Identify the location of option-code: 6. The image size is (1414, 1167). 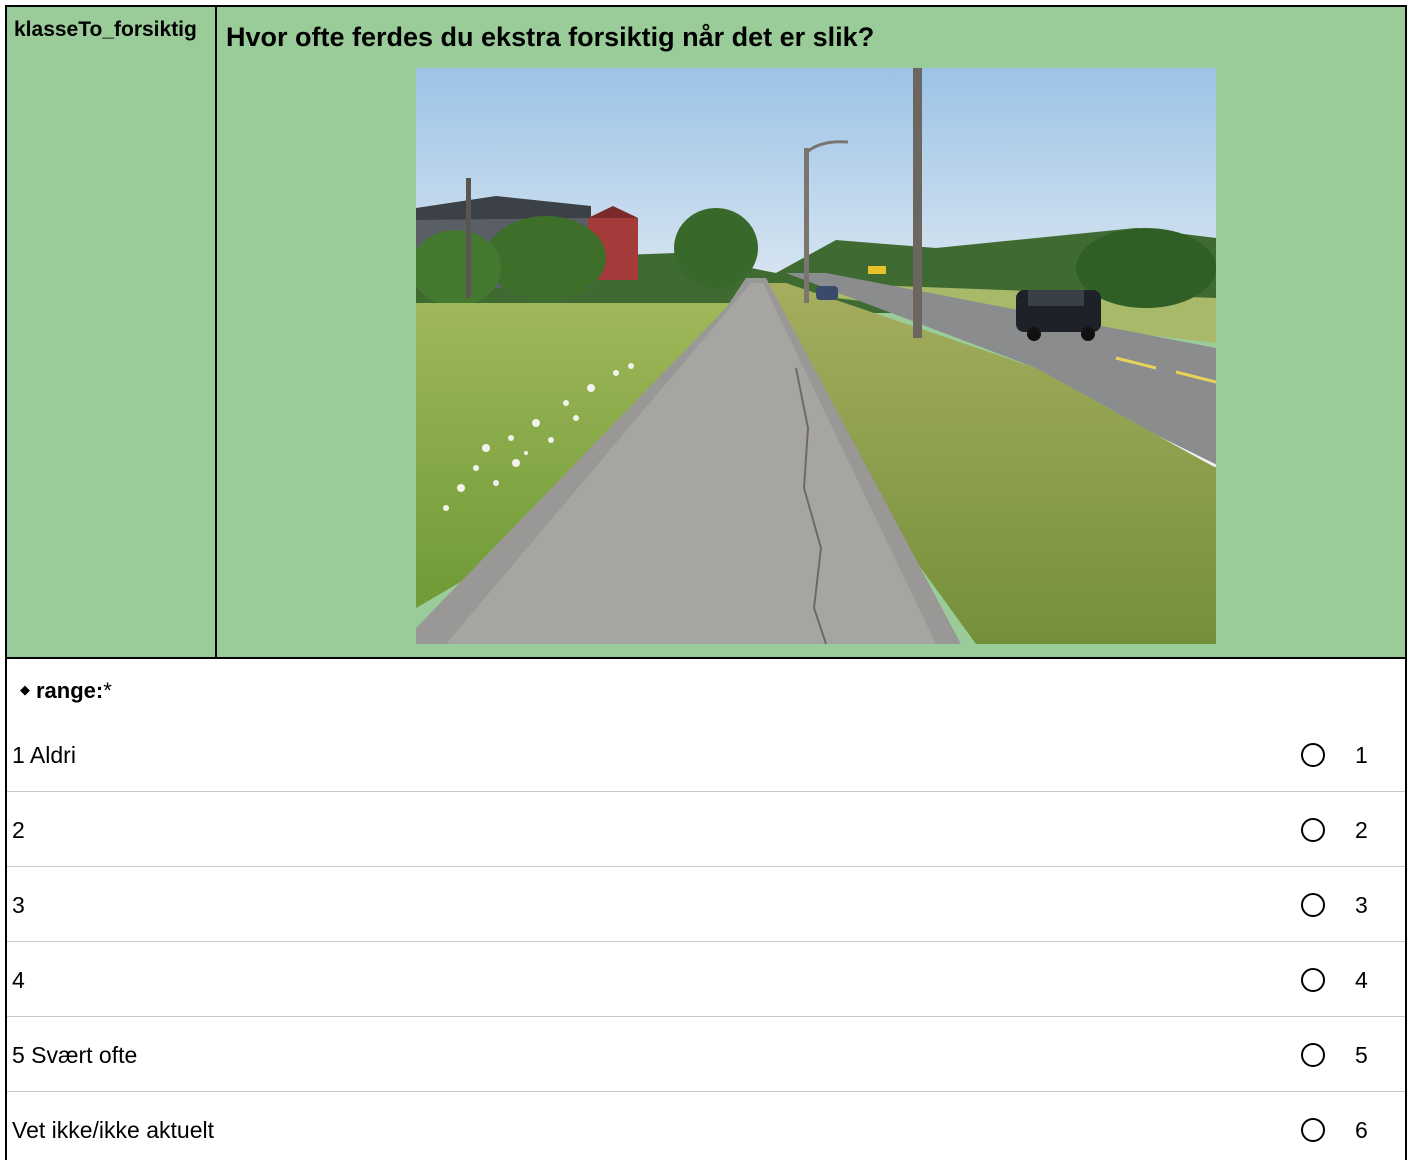
(1361, 1130).